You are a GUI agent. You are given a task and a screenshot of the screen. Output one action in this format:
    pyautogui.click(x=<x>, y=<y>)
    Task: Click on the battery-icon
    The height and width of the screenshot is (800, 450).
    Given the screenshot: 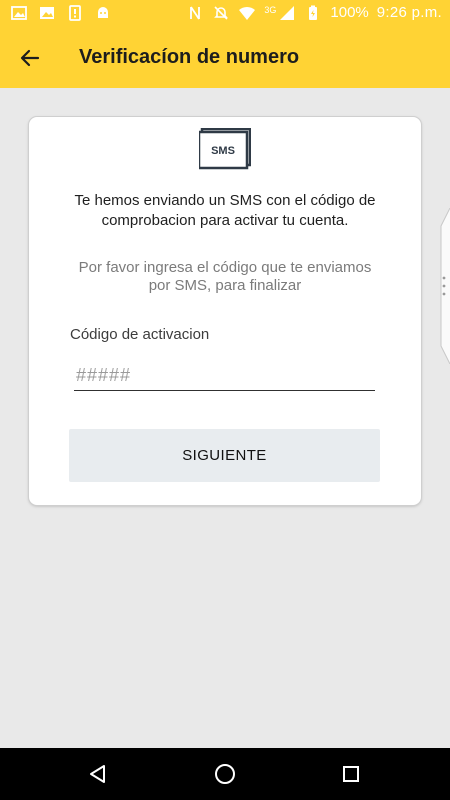 What is the action you would take?
    pyautogui.click(x=313, y=12)
    